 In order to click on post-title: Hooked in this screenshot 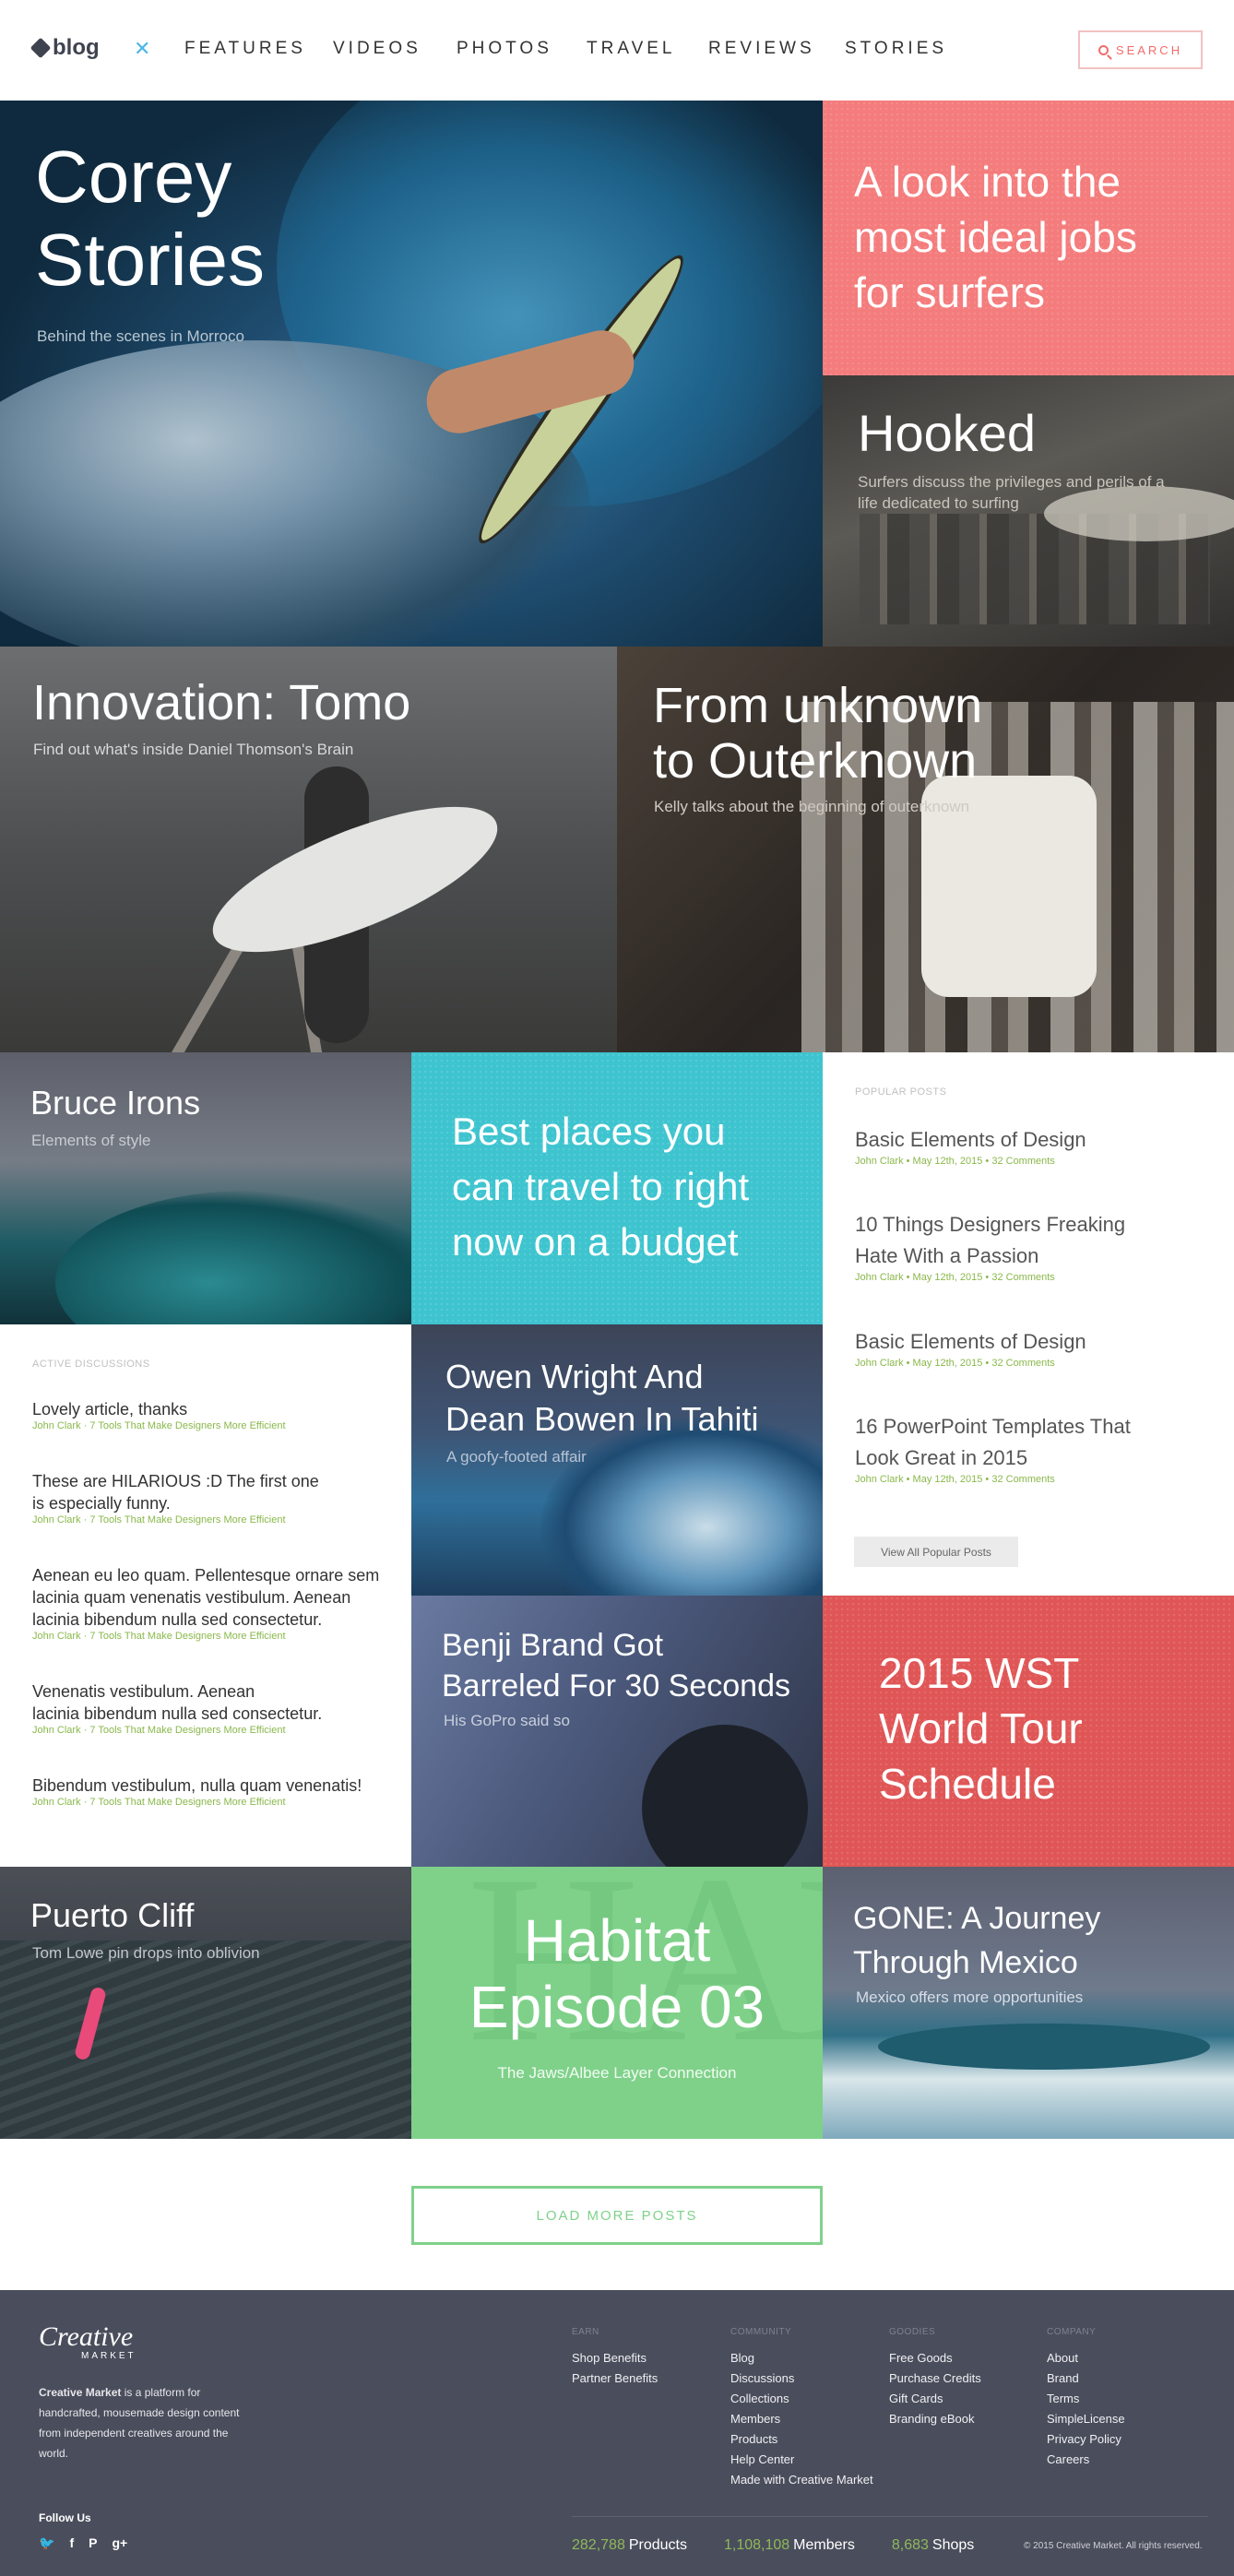, I will do `click(948, 433)`.